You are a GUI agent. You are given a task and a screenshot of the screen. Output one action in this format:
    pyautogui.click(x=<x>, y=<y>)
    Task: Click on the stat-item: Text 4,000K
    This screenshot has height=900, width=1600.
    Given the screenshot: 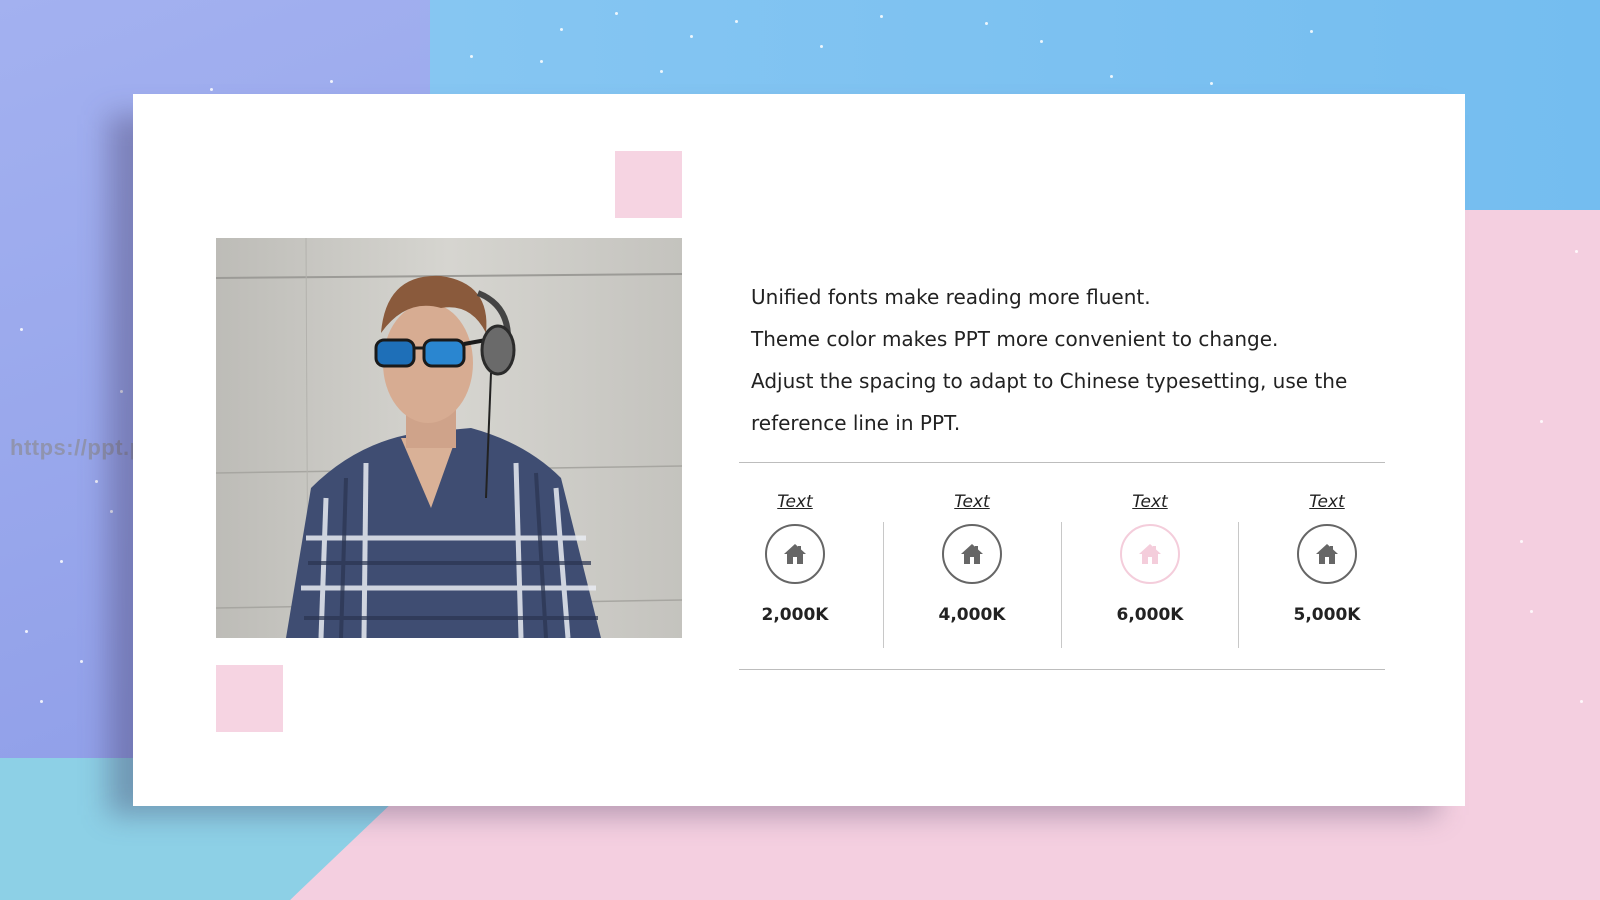 What is the action you would take?
    pyautogui.click(x=972, y=558)
    